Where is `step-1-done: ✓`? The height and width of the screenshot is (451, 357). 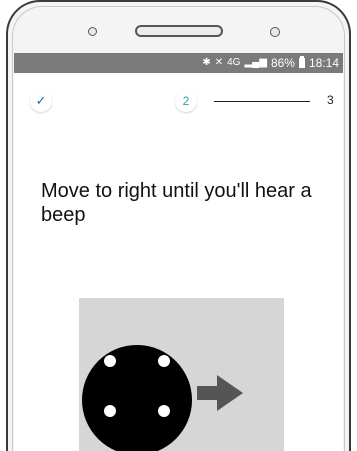
step-1-done: ✓ is located at coordinates (41, 101).